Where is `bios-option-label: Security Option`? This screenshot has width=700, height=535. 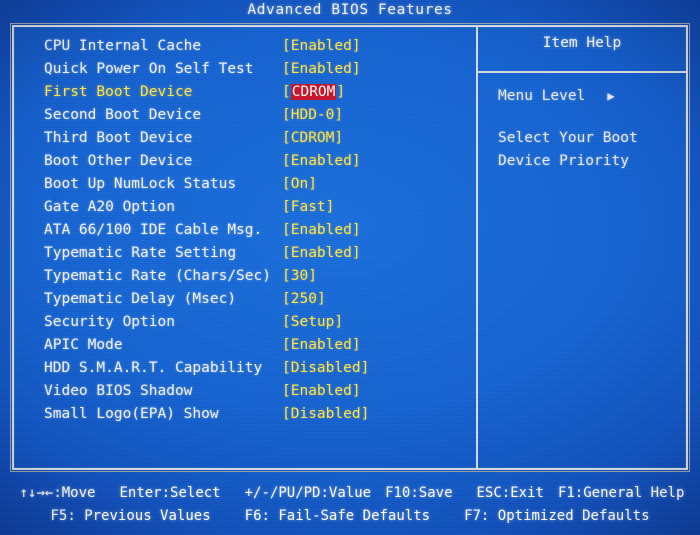
bios-option-label: Security Option is located at coordinates (109, 322).